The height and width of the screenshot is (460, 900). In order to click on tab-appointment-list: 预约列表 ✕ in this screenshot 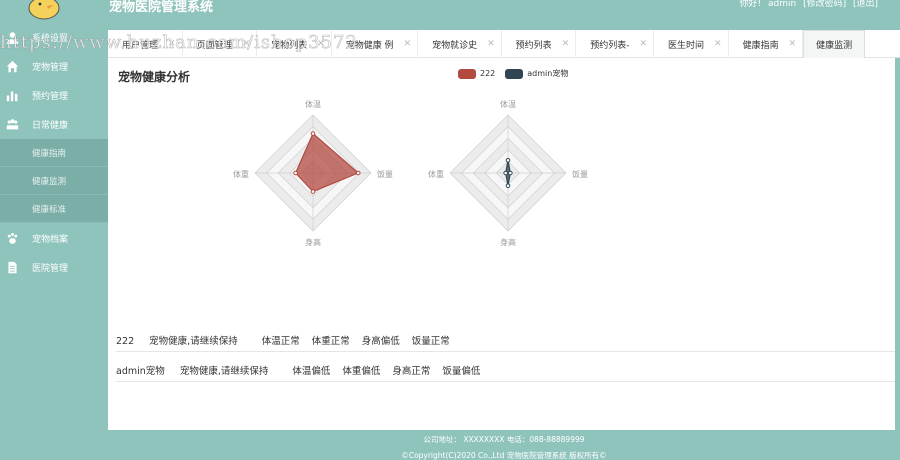, I will do `click(539, 44)`.